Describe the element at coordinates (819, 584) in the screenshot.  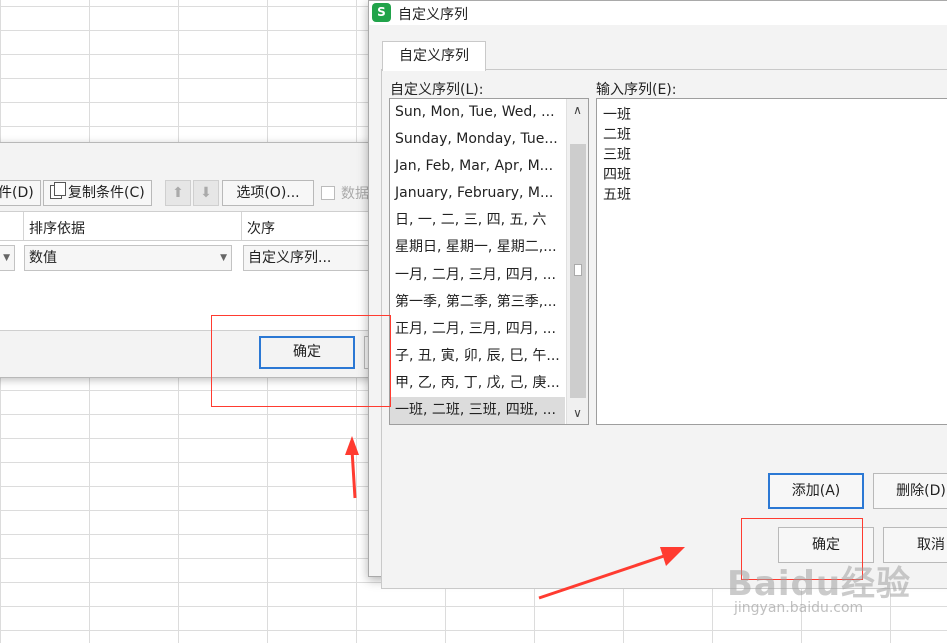
I see `baidu-watermark-logo: Baidu经验` at that location.